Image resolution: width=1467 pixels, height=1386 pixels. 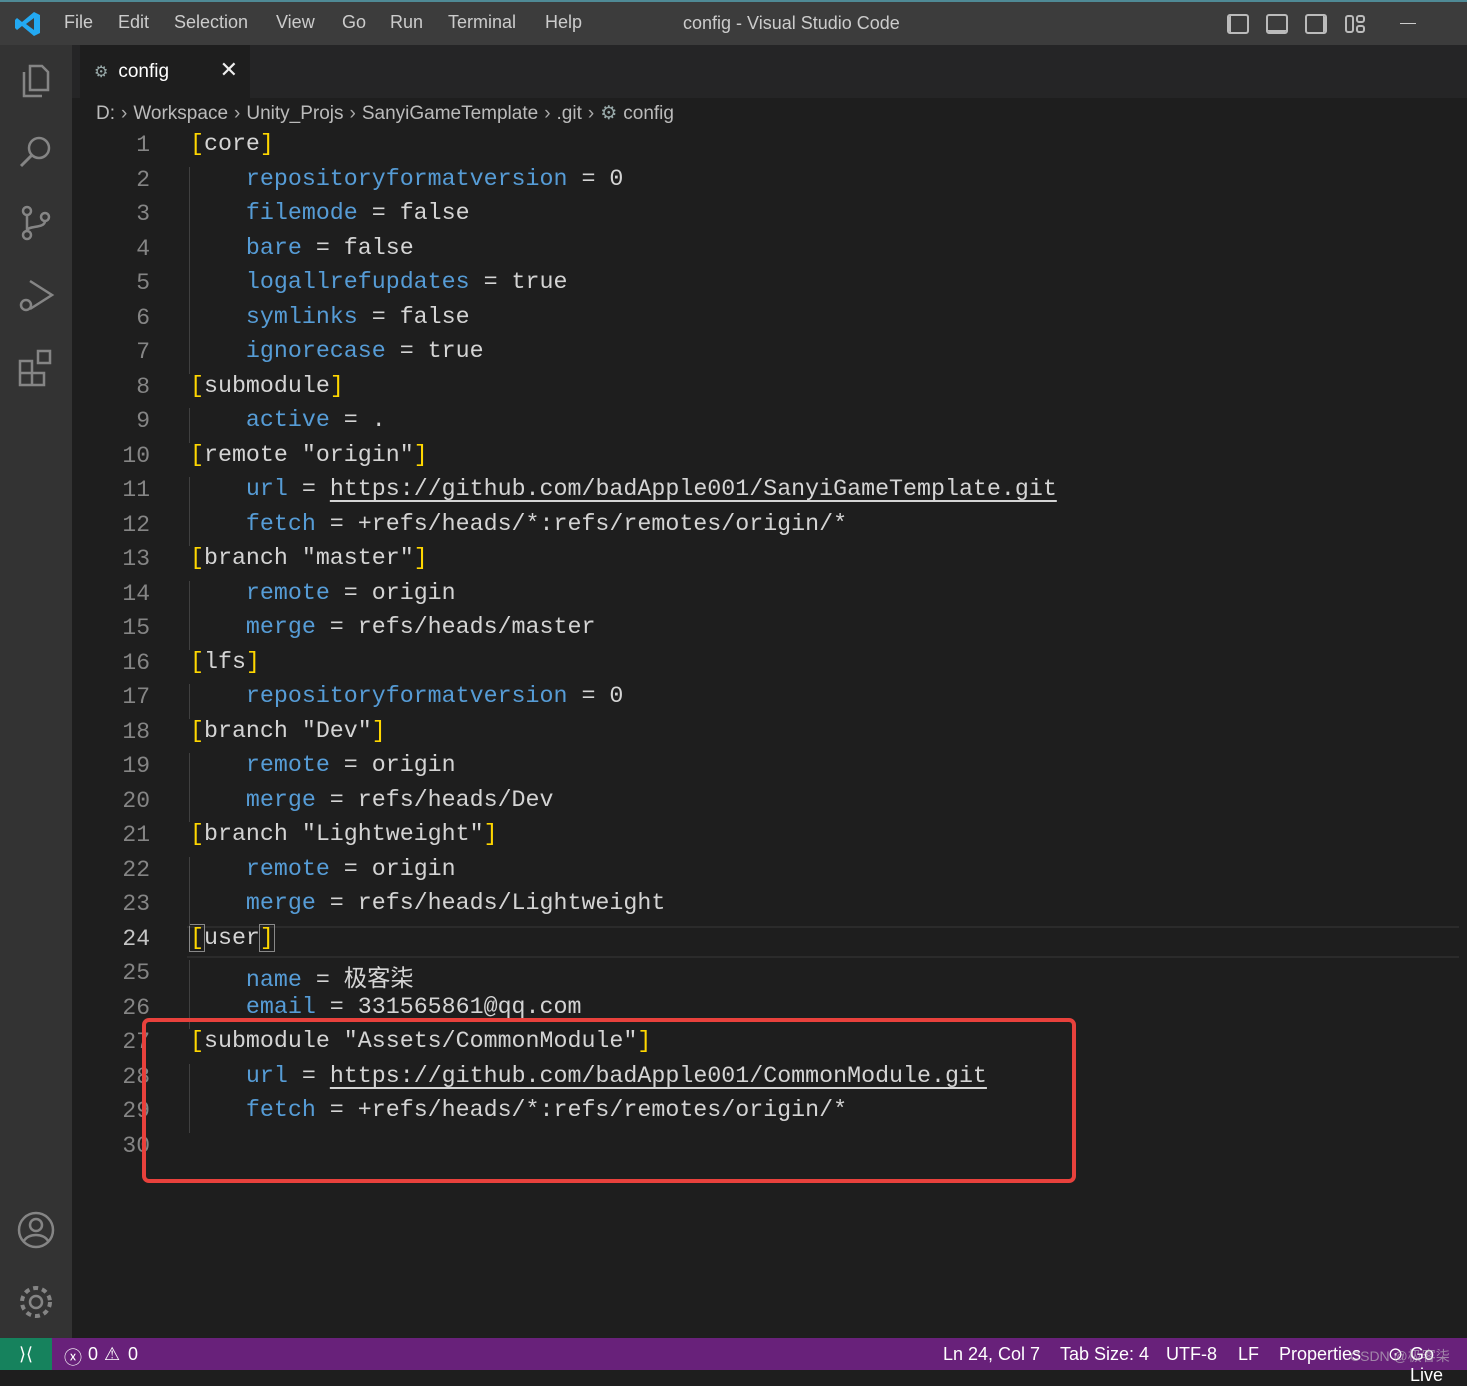 I want to click on settings-gear-icon, so click(x=36, y=1302).